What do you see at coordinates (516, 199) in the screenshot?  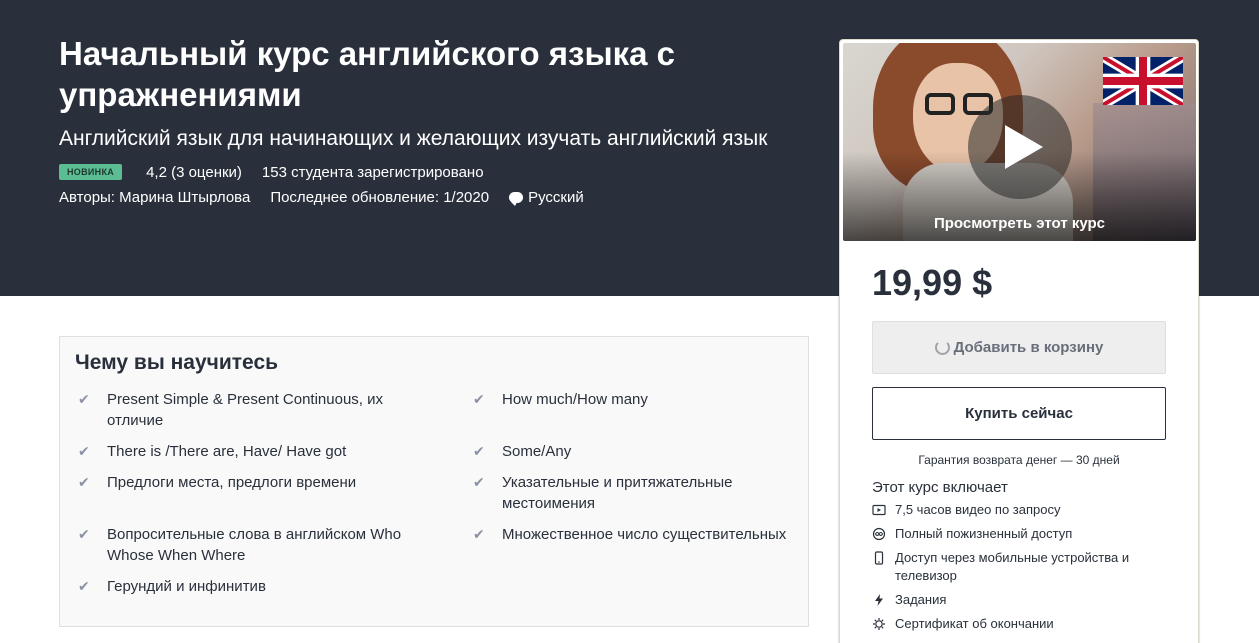 I see `speech-bubble-icon` at bounding box center [516, 199].